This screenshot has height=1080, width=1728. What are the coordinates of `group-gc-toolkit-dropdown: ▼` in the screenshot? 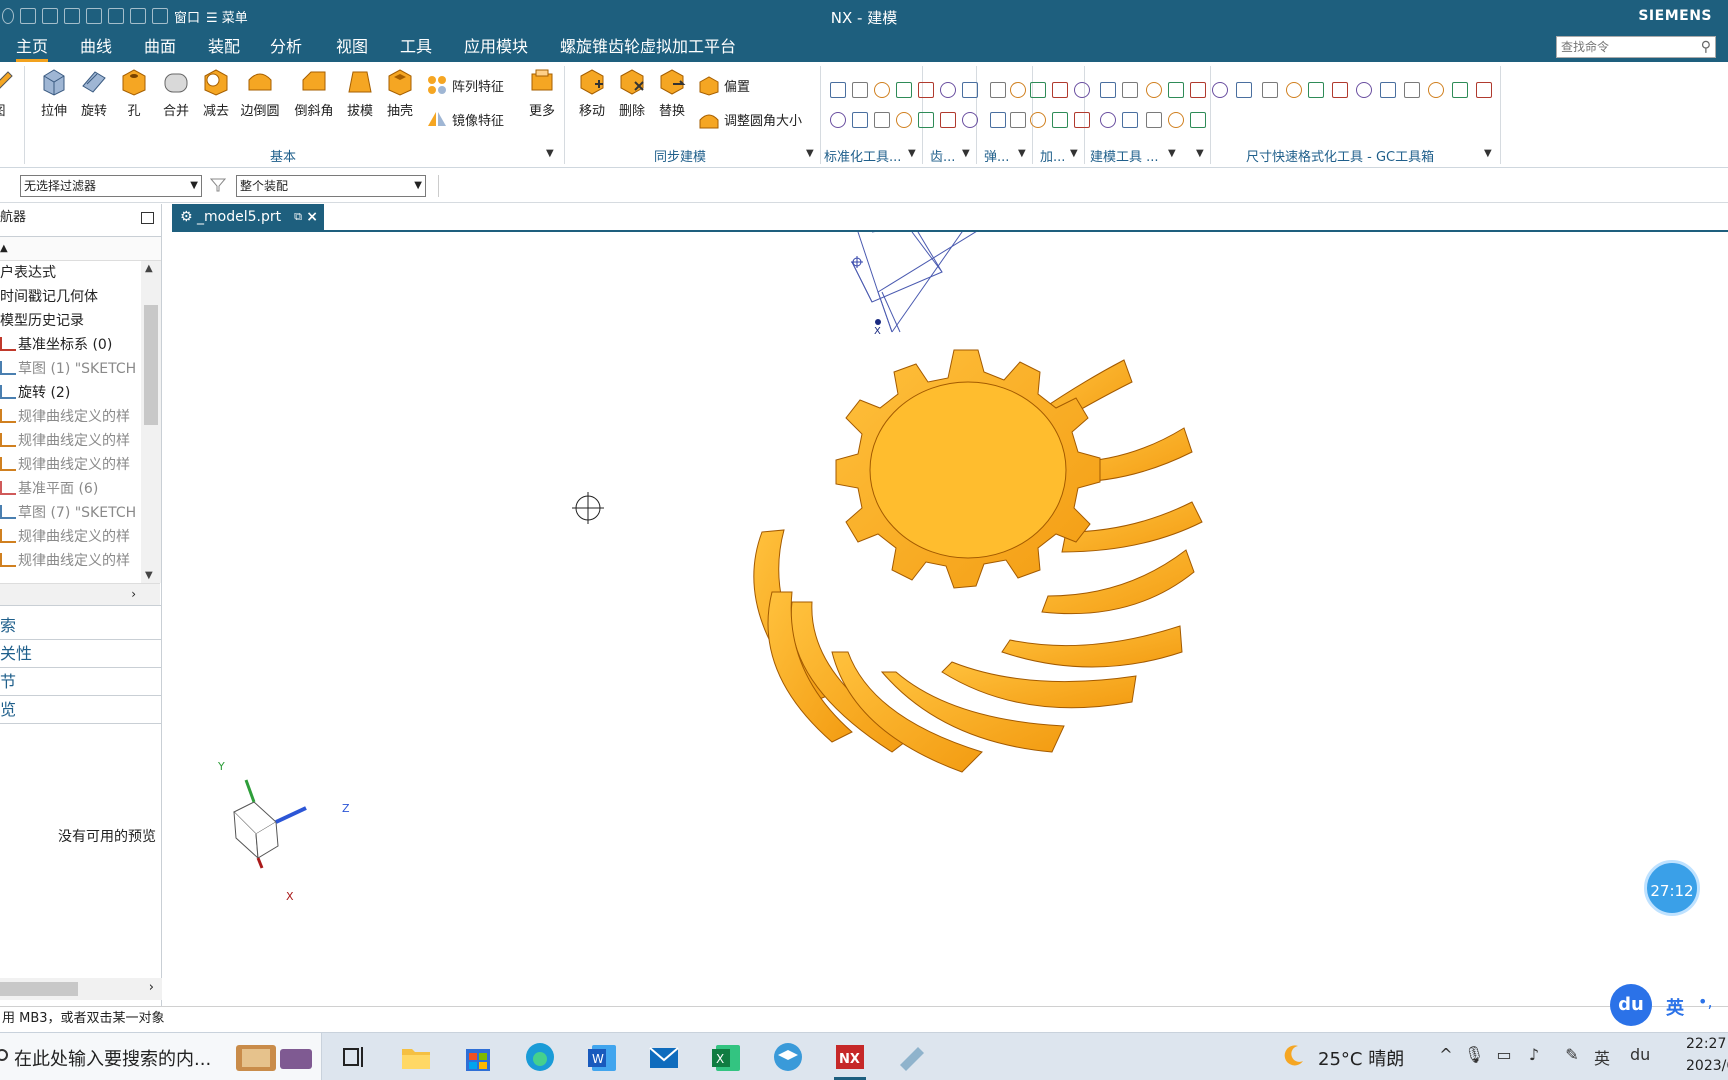 It's located at (1488, 153).